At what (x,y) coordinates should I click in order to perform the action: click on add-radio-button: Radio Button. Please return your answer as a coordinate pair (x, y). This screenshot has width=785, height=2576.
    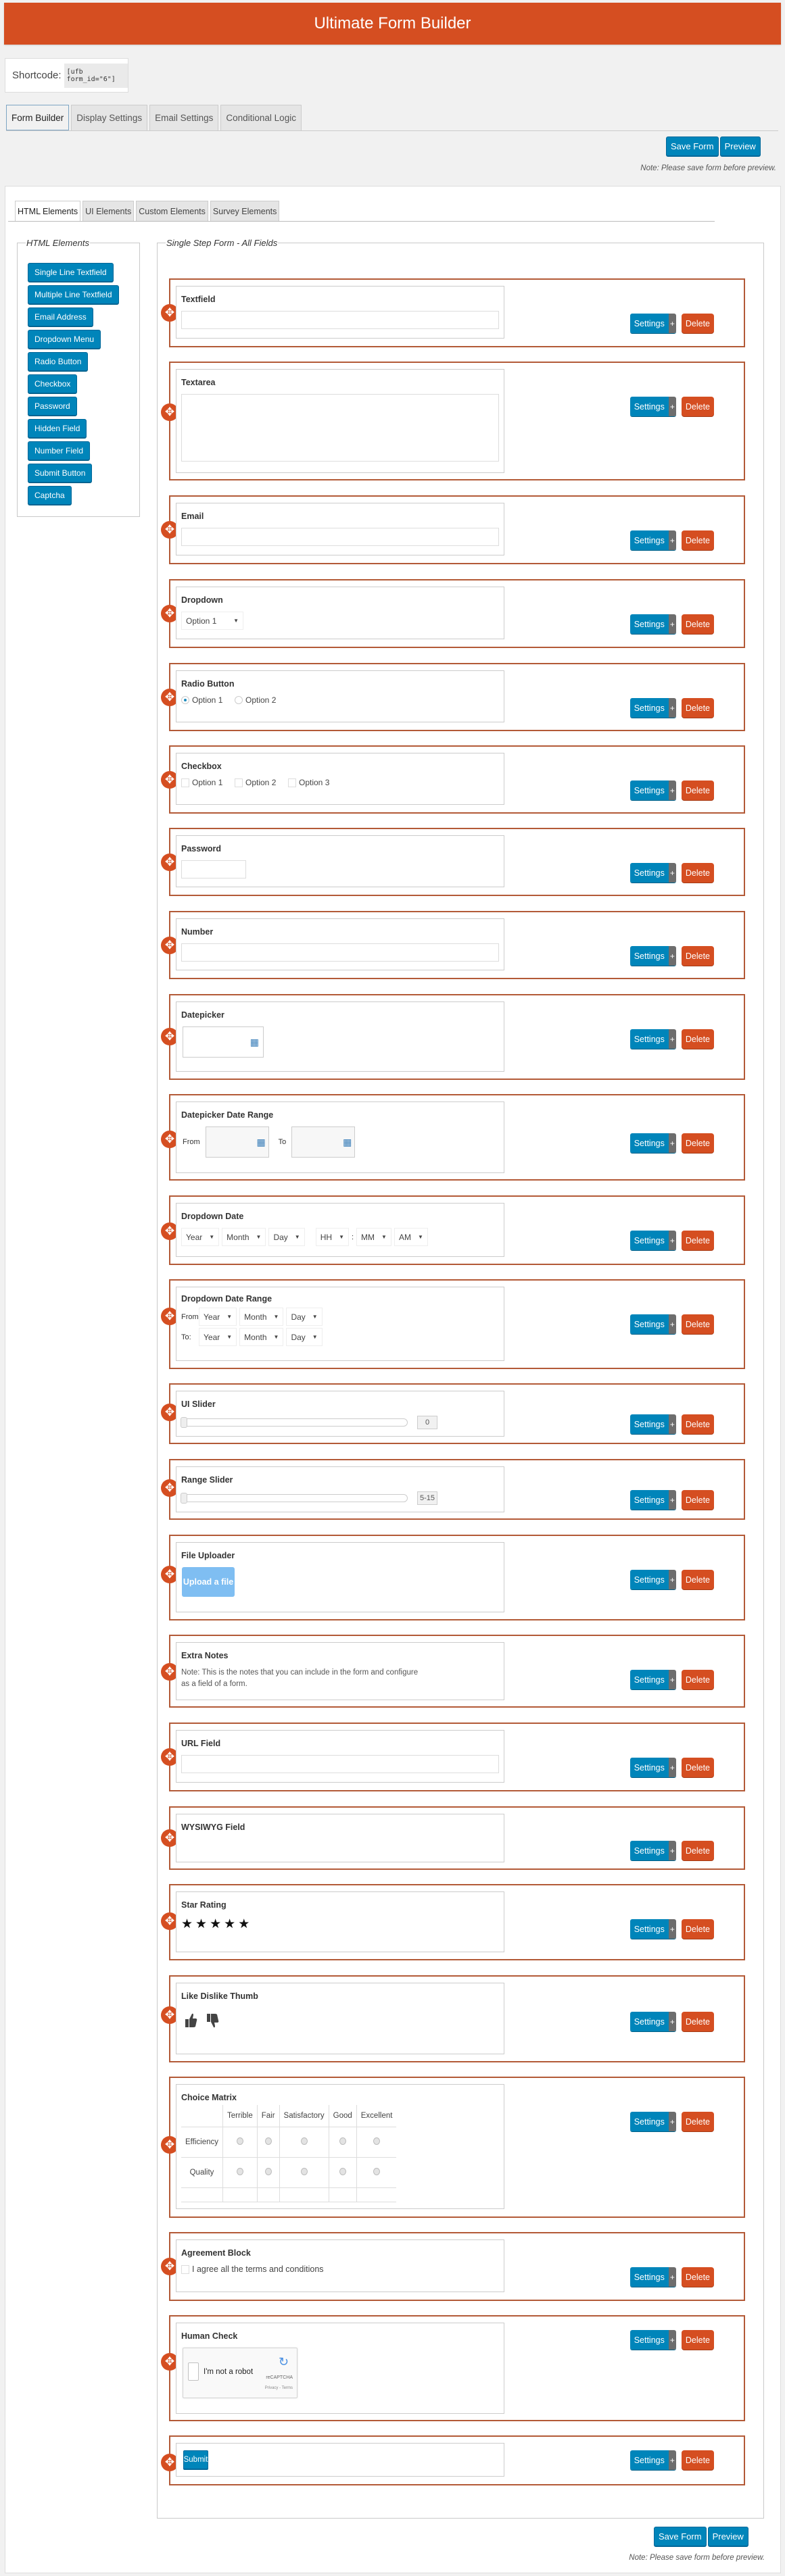
    Looking at the image, I should click on (58, 362).